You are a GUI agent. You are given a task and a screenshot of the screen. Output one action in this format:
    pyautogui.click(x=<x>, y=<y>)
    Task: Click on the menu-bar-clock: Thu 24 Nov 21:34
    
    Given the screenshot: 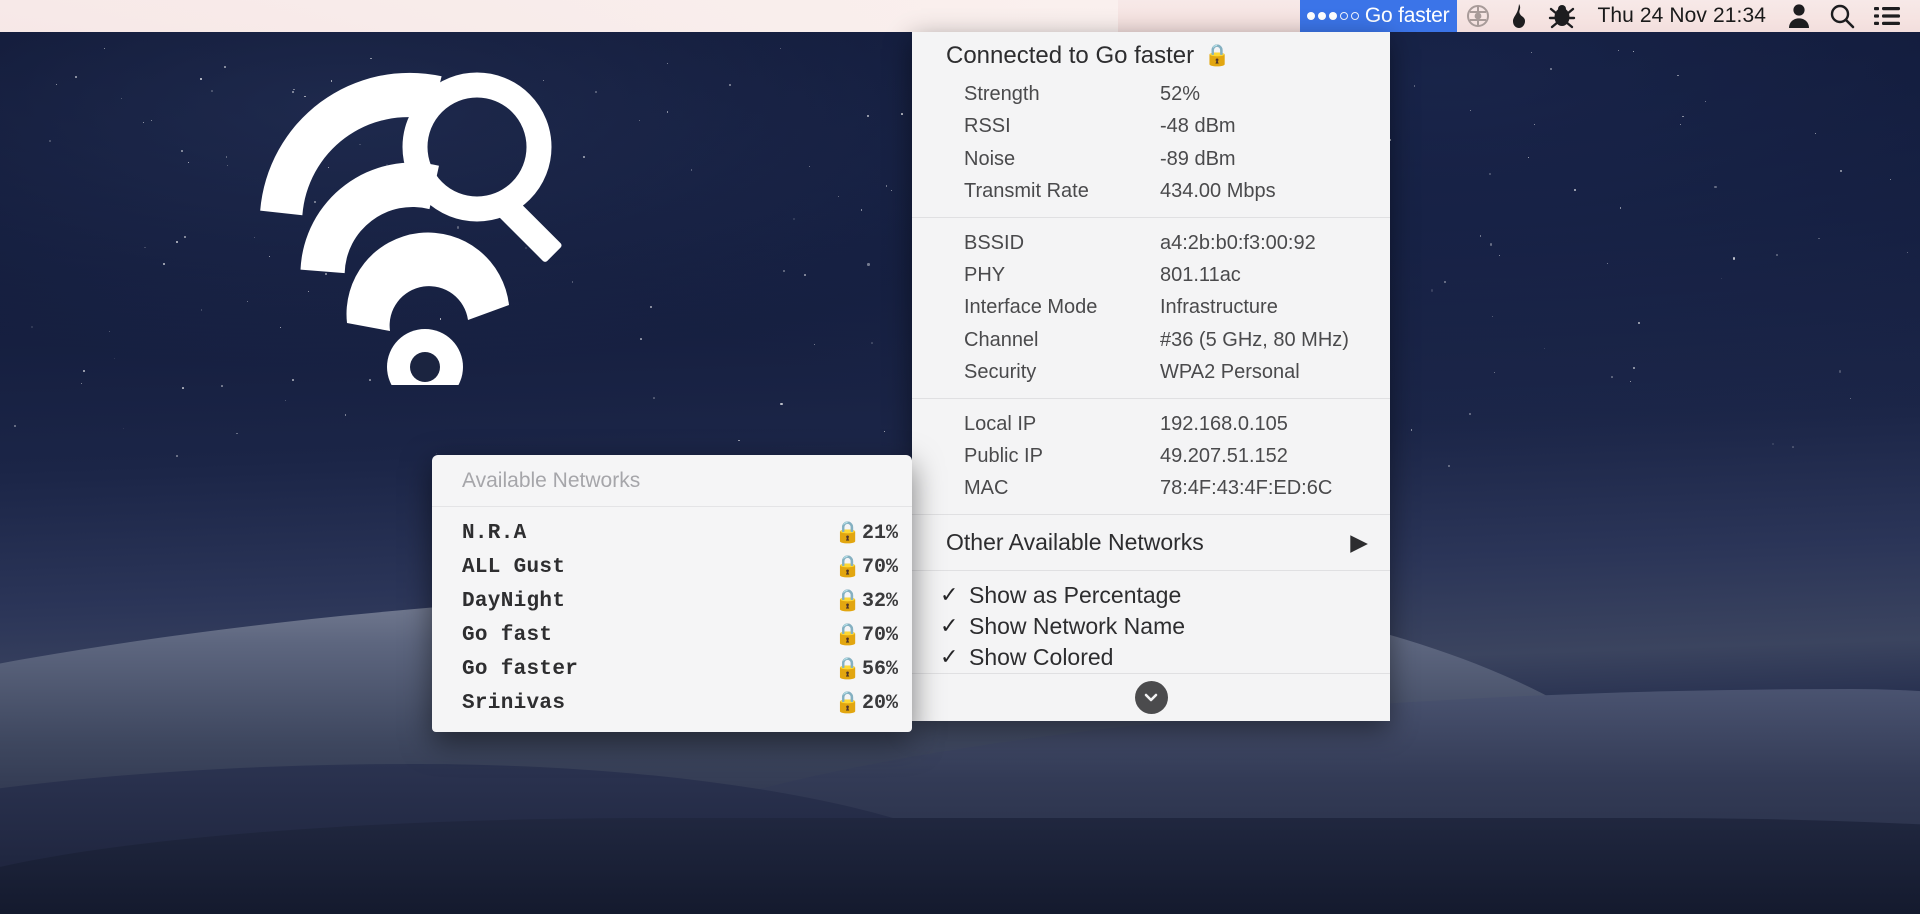 What is the action you would take?
    pyautogui.click(x=1681, y=16)
    